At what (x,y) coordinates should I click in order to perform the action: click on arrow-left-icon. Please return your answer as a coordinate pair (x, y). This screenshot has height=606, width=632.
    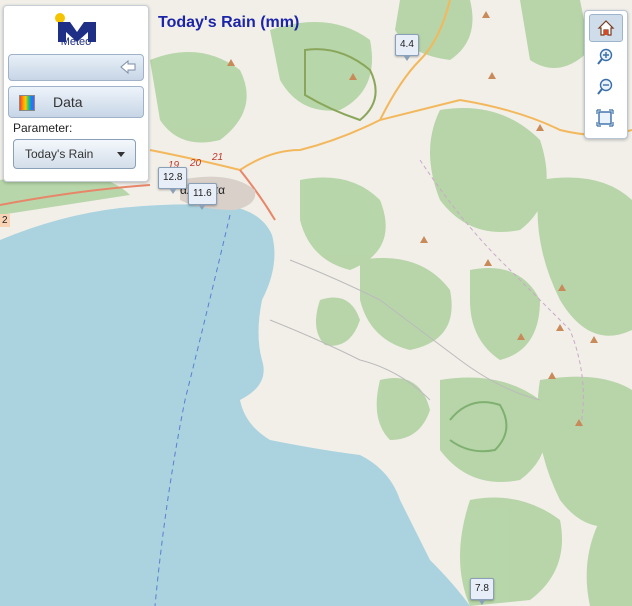
    Looking at the image, I should click on (128, 67).